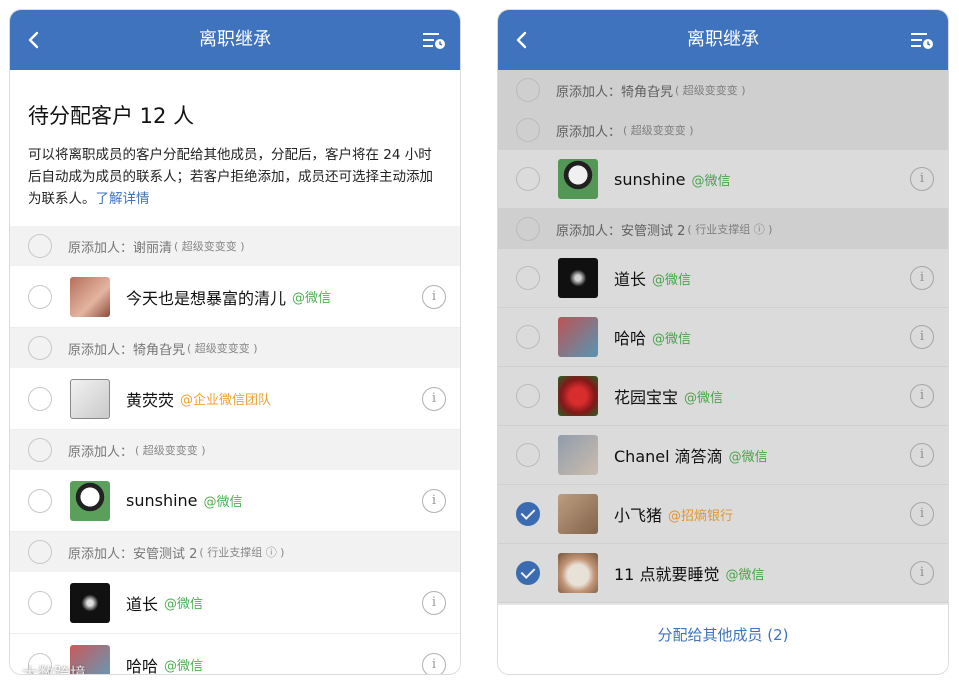  What do you see at coordinates (723, 573) in the screenshot?
I see `customer-row: 11 点就要睡觉 @微信 i` at bounding box center [723, 573].